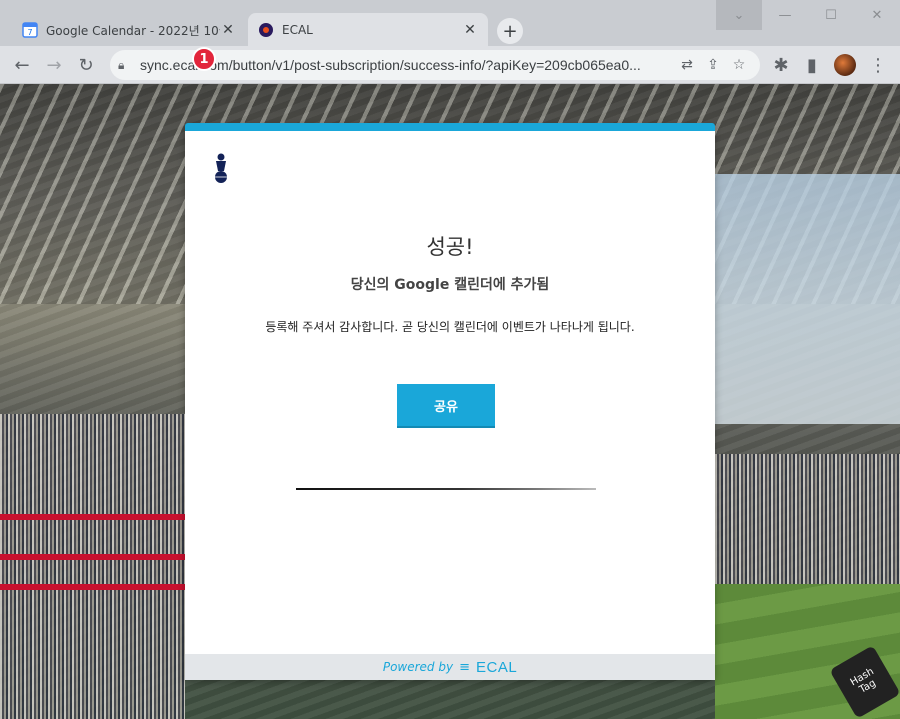 The height and width of the screenshot is (719, 900). I want to click on forward-arrow-icon: →, so click(54, 65).